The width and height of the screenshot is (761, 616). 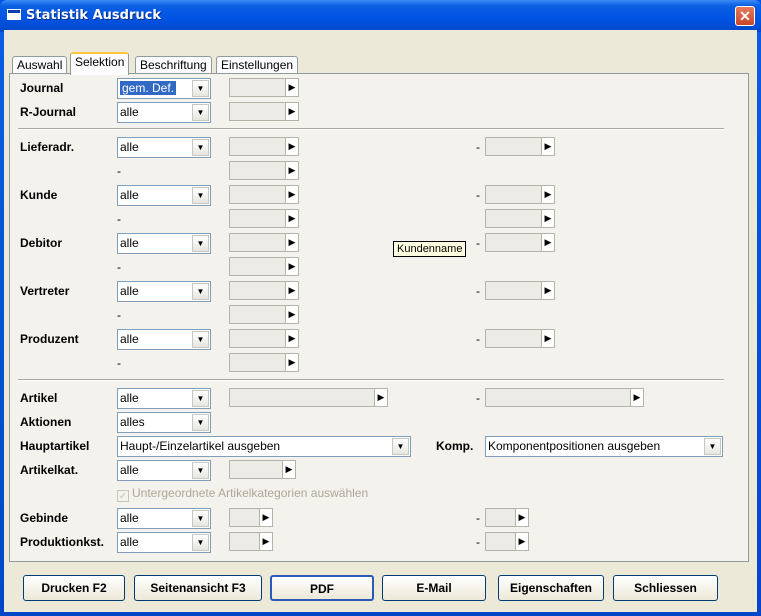 What do you see at coordinates (164, 195) in the screenshot?
I see `kunde-select: alle ▼` at bounding box center [164, 195].